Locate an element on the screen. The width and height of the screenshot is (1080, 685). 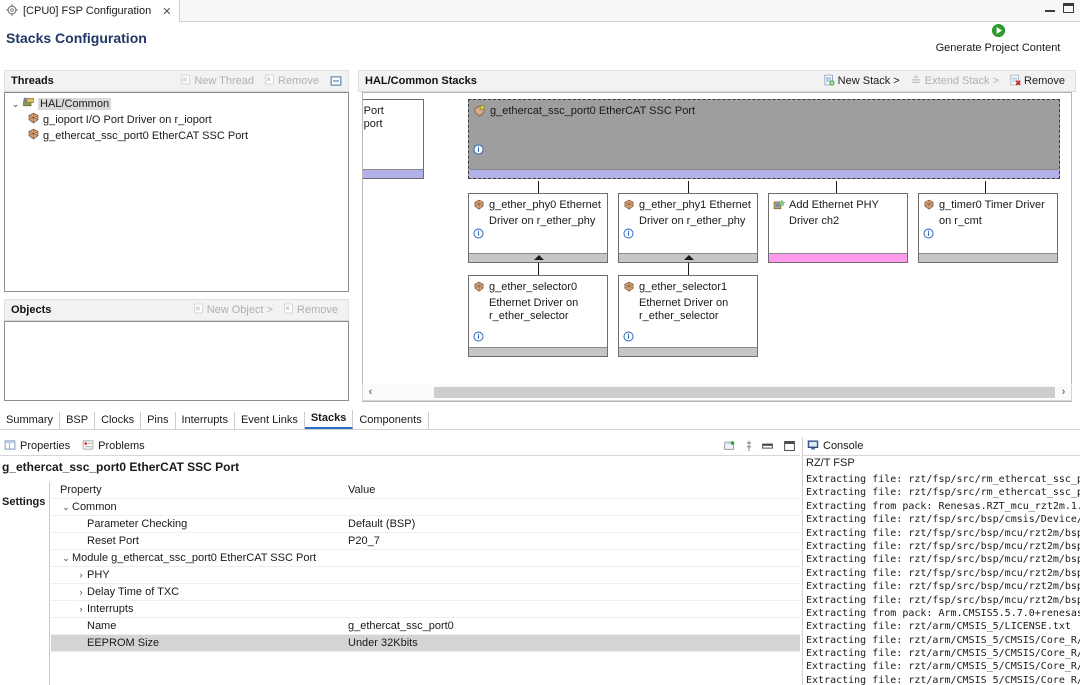
remove-stack-button: Remove is located at coordinates (1037, 81).